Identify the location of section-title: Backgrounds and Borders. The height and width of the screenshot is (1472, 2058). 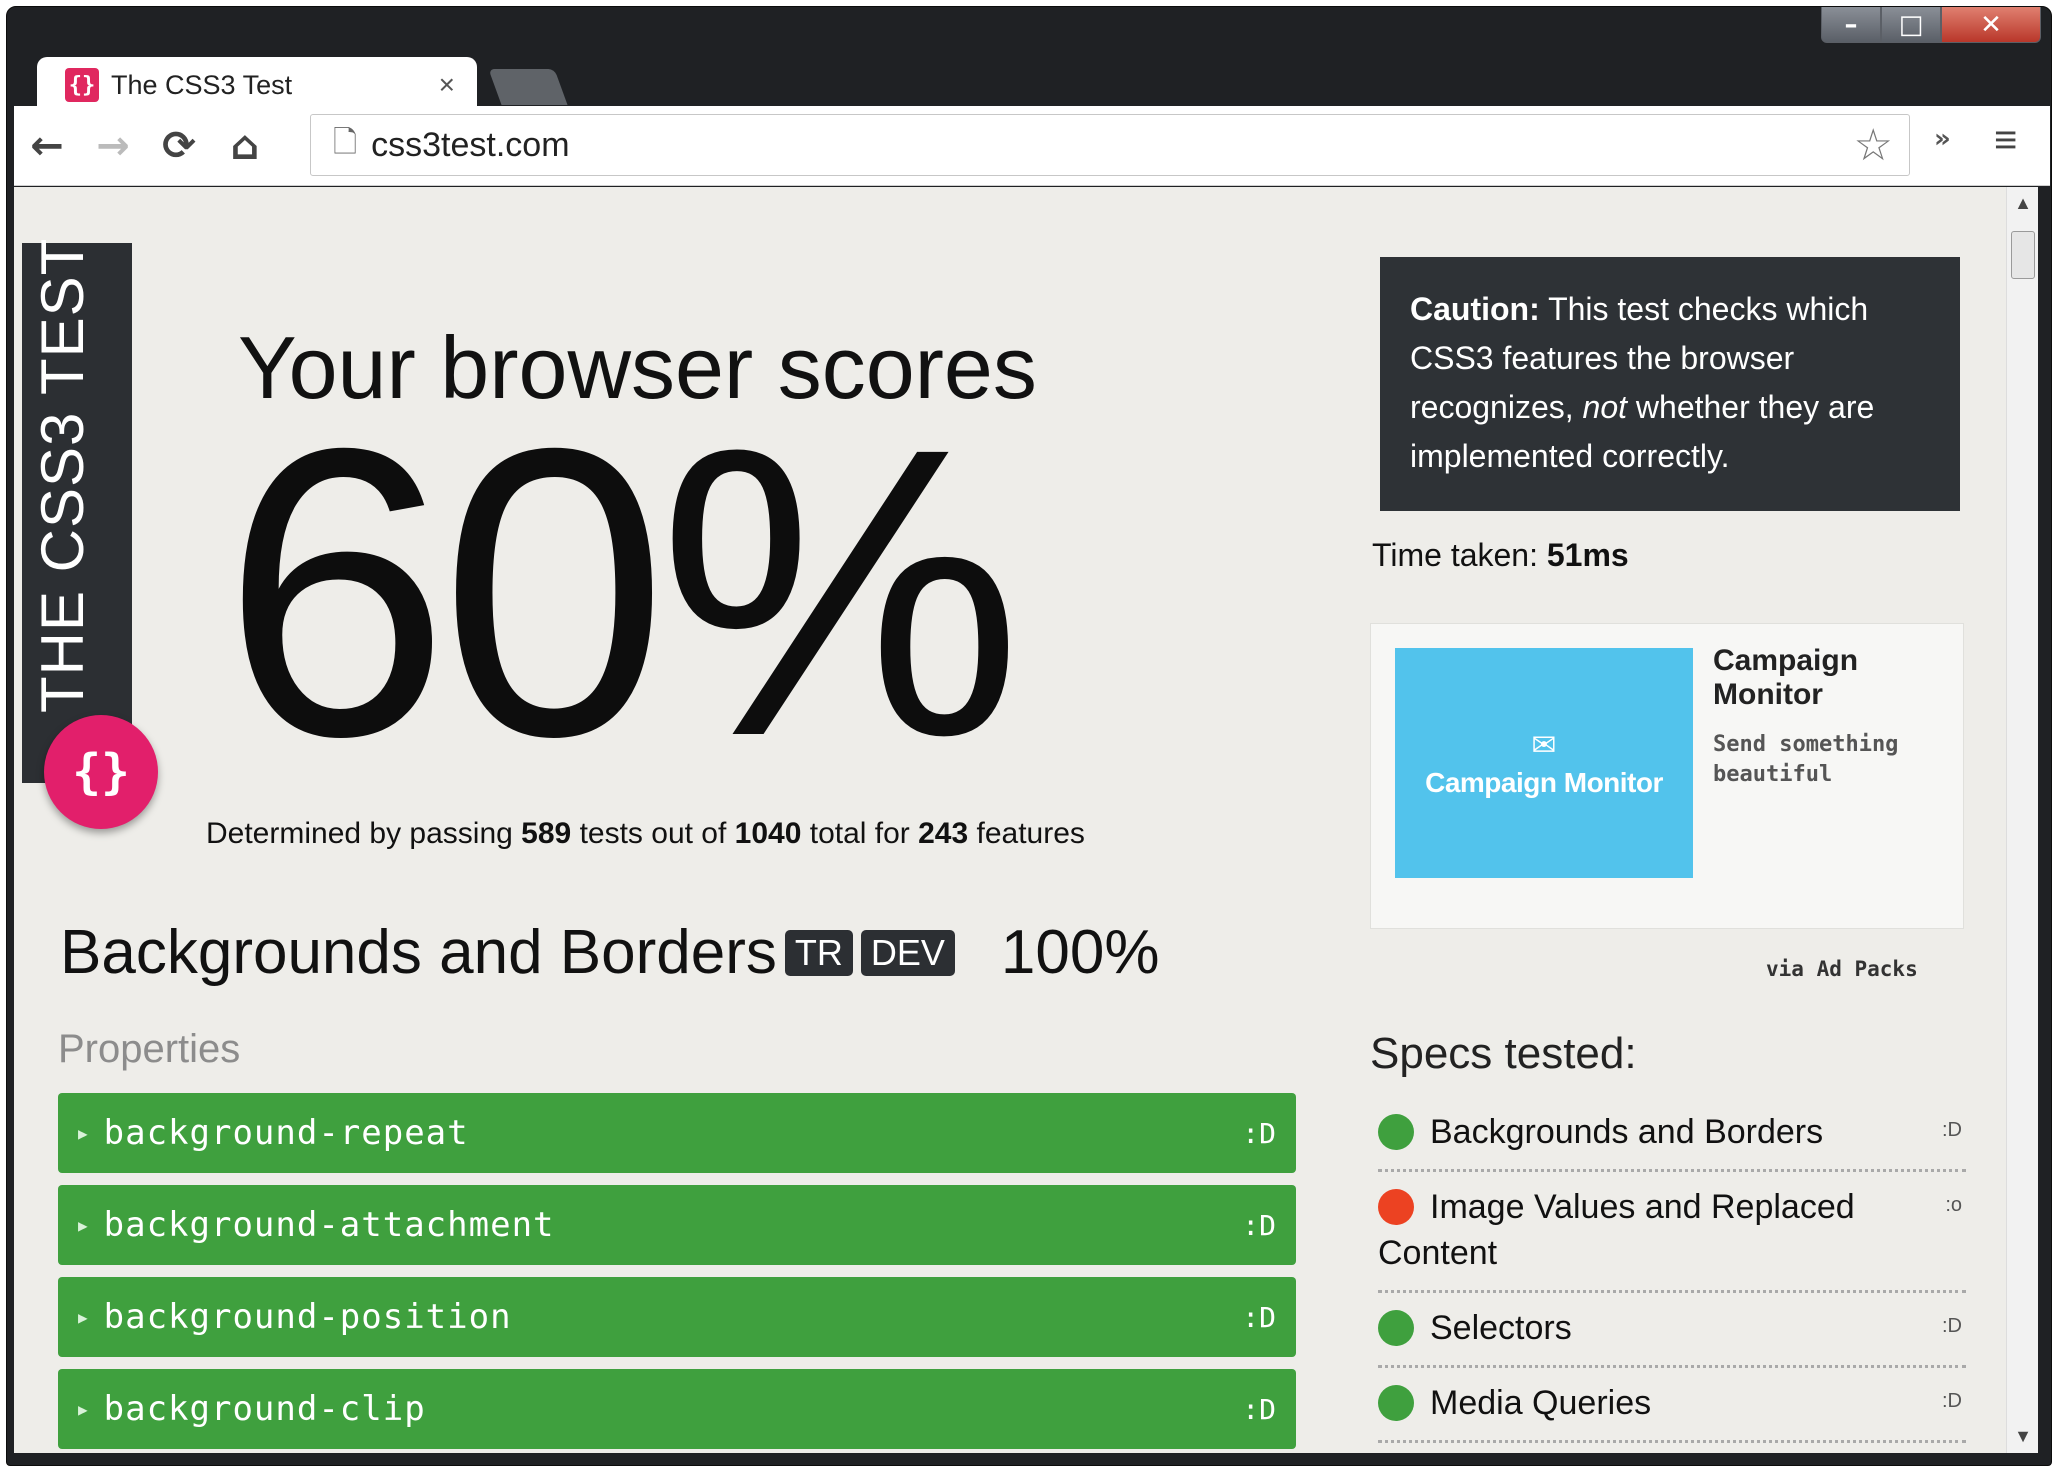
(418, 952).